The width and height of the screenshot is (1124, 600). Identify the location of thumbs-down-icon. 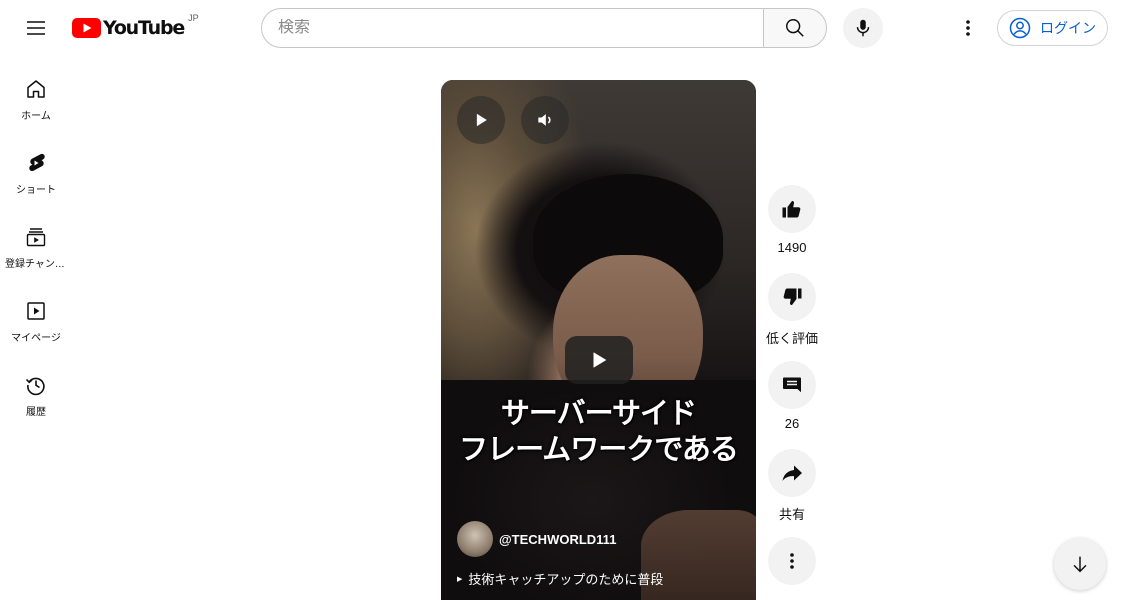
(792, 296).